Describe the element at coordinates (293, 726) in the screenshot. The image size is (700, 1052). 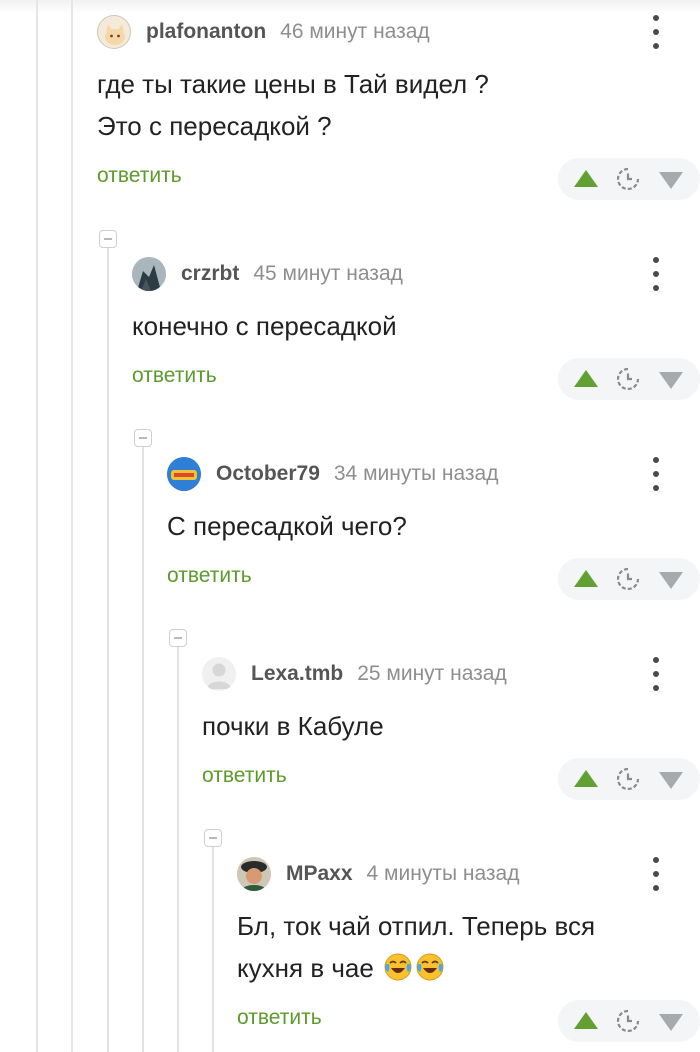
I see `comment-text-line: почки в Кабуле` at that location.